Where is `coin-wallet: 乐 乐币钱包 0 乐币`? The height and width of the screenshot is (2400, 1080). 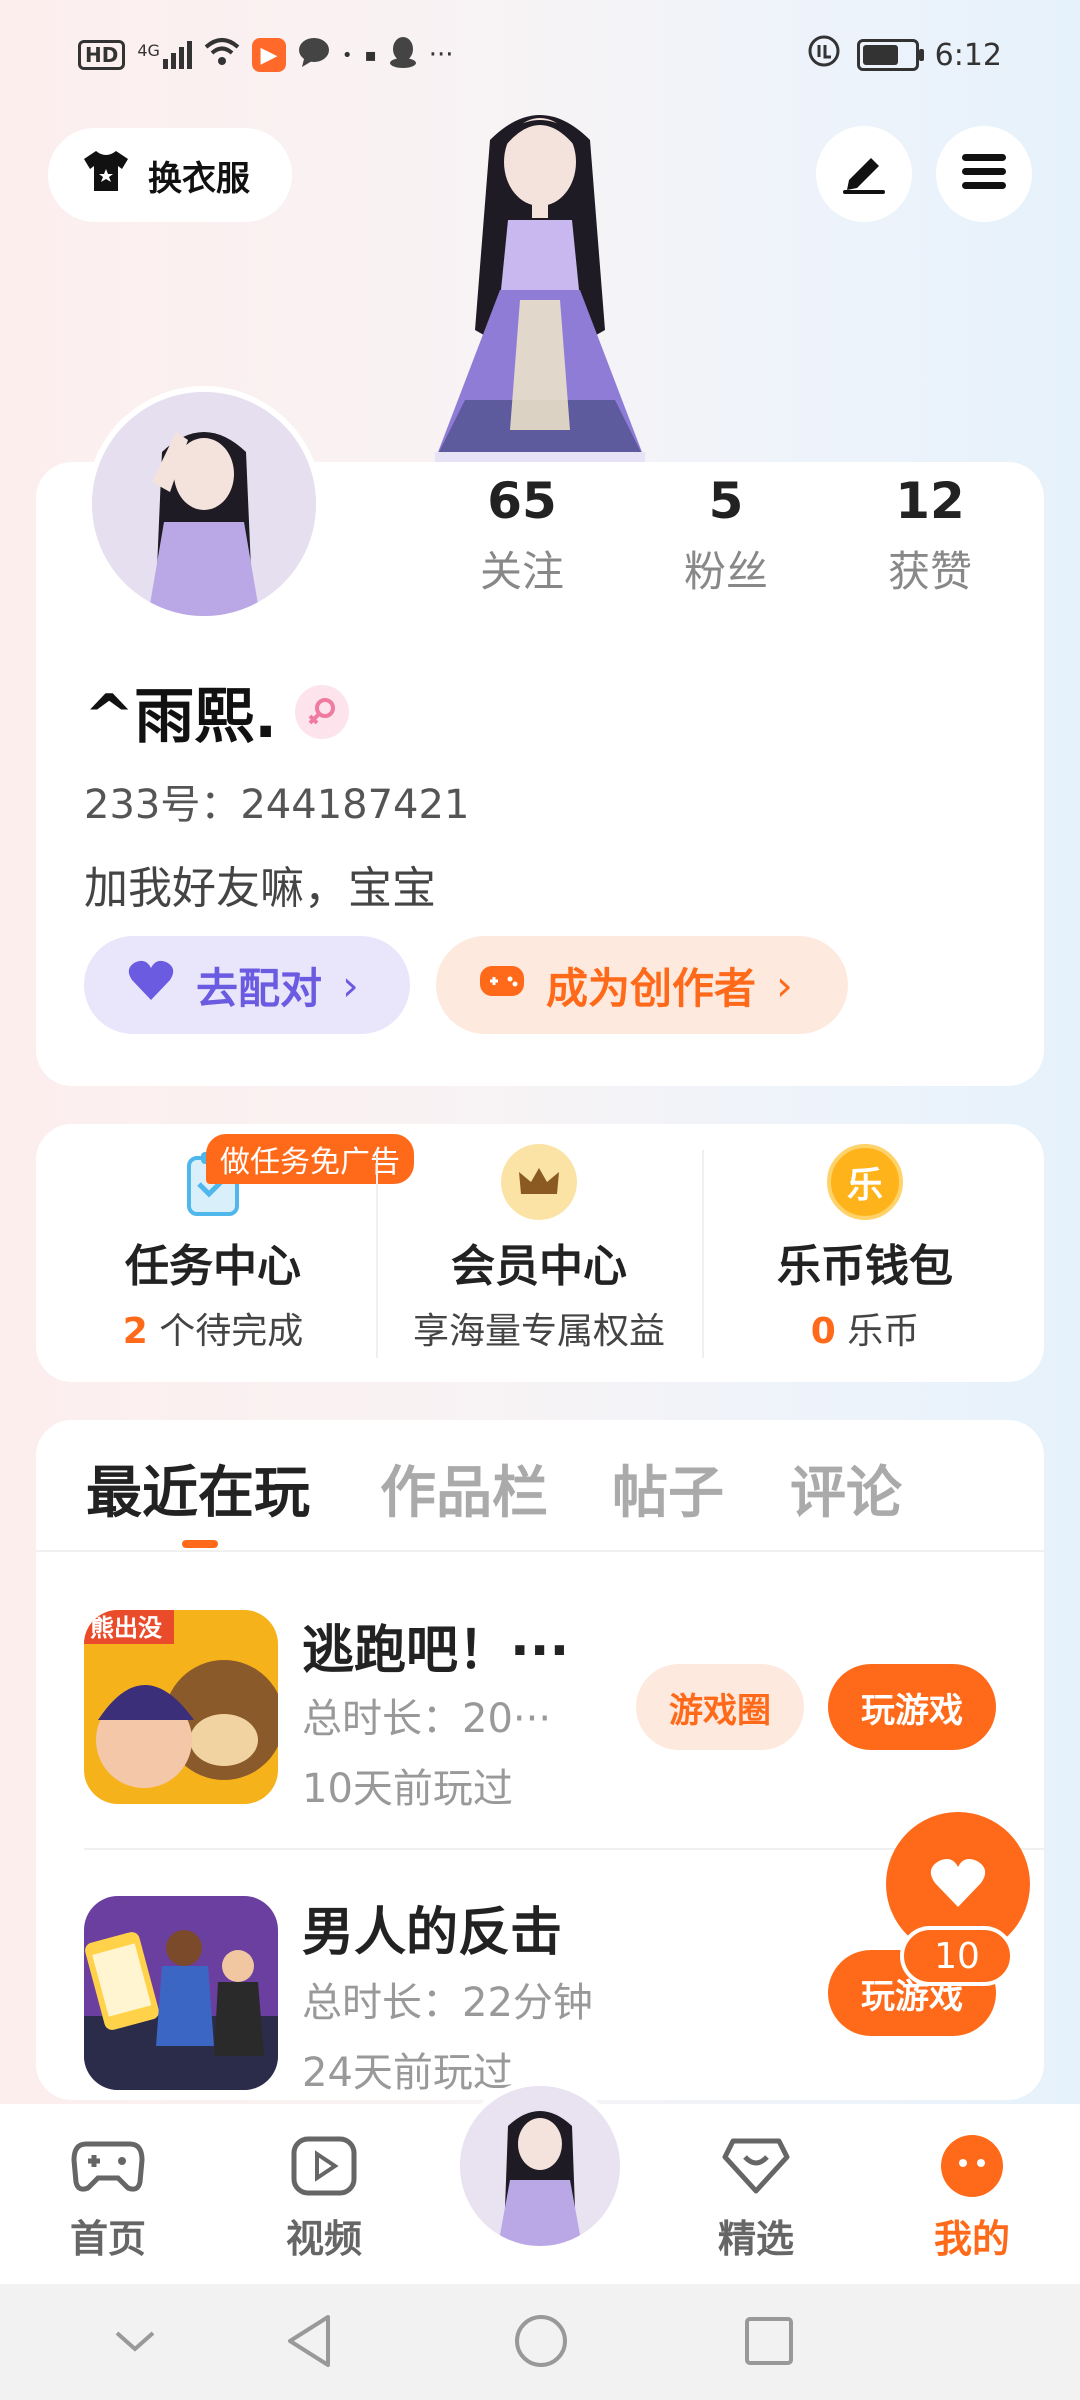 coin-wallet: 乐 乐币钱包 0 乐币 is located at coordinates (865, 1250).